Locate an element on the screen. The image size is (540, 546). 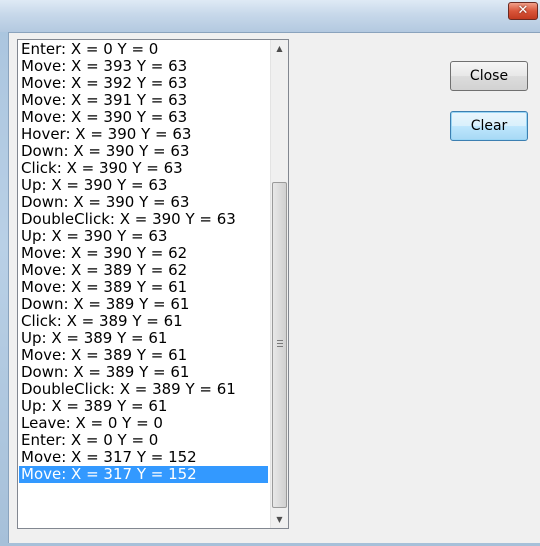
window-close-icon: ✕ is located at coordinates (523, 11).